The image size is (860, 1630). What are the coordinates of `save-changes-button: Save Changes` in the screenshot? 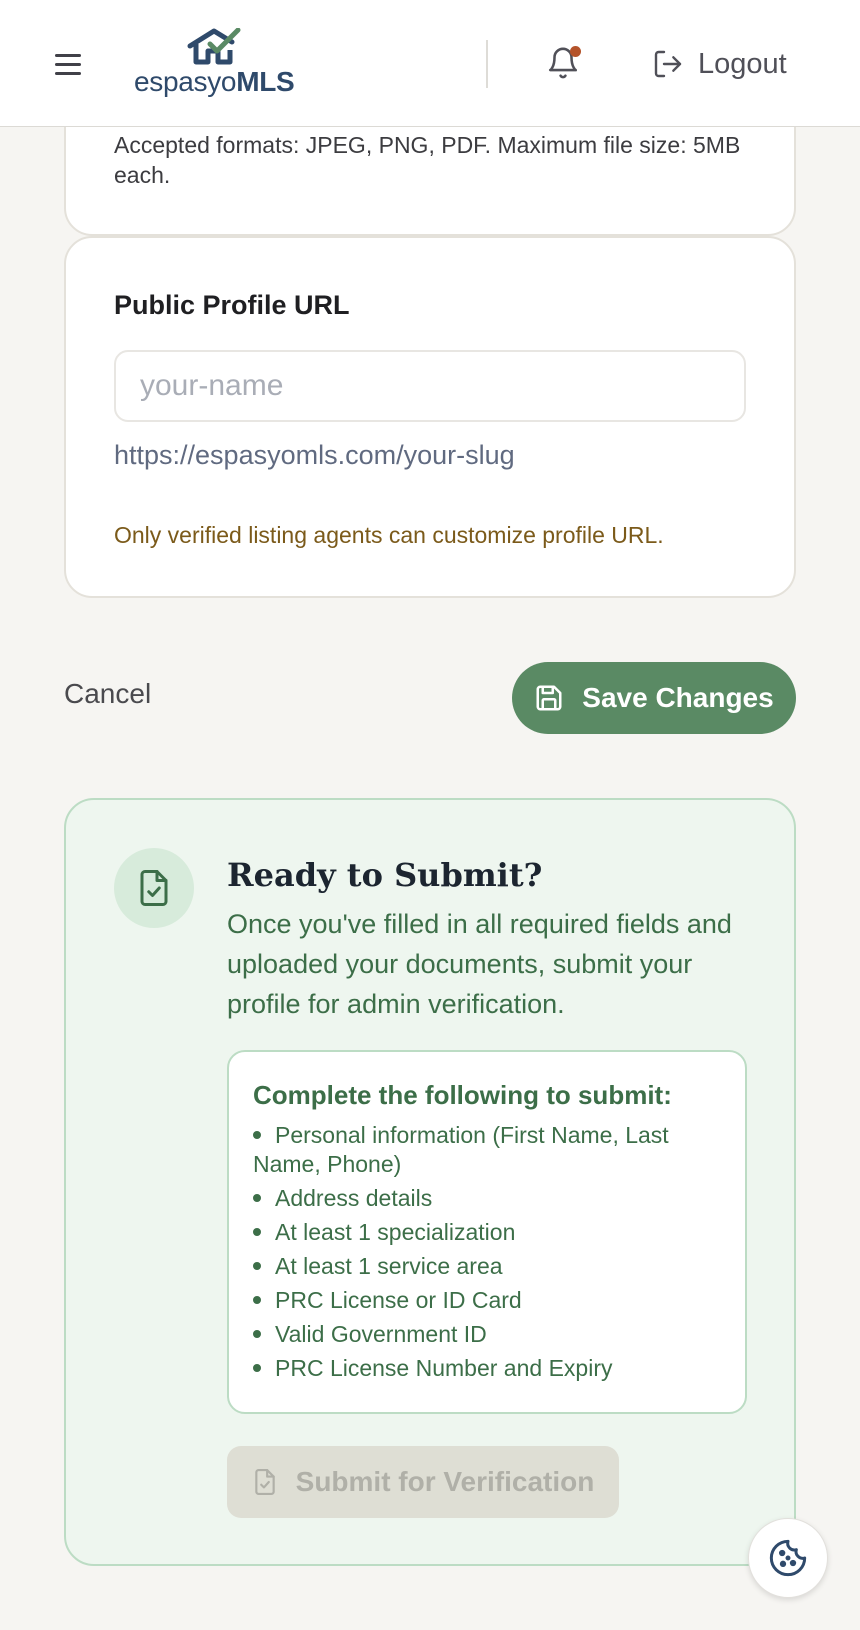 It's located at (654, 698).